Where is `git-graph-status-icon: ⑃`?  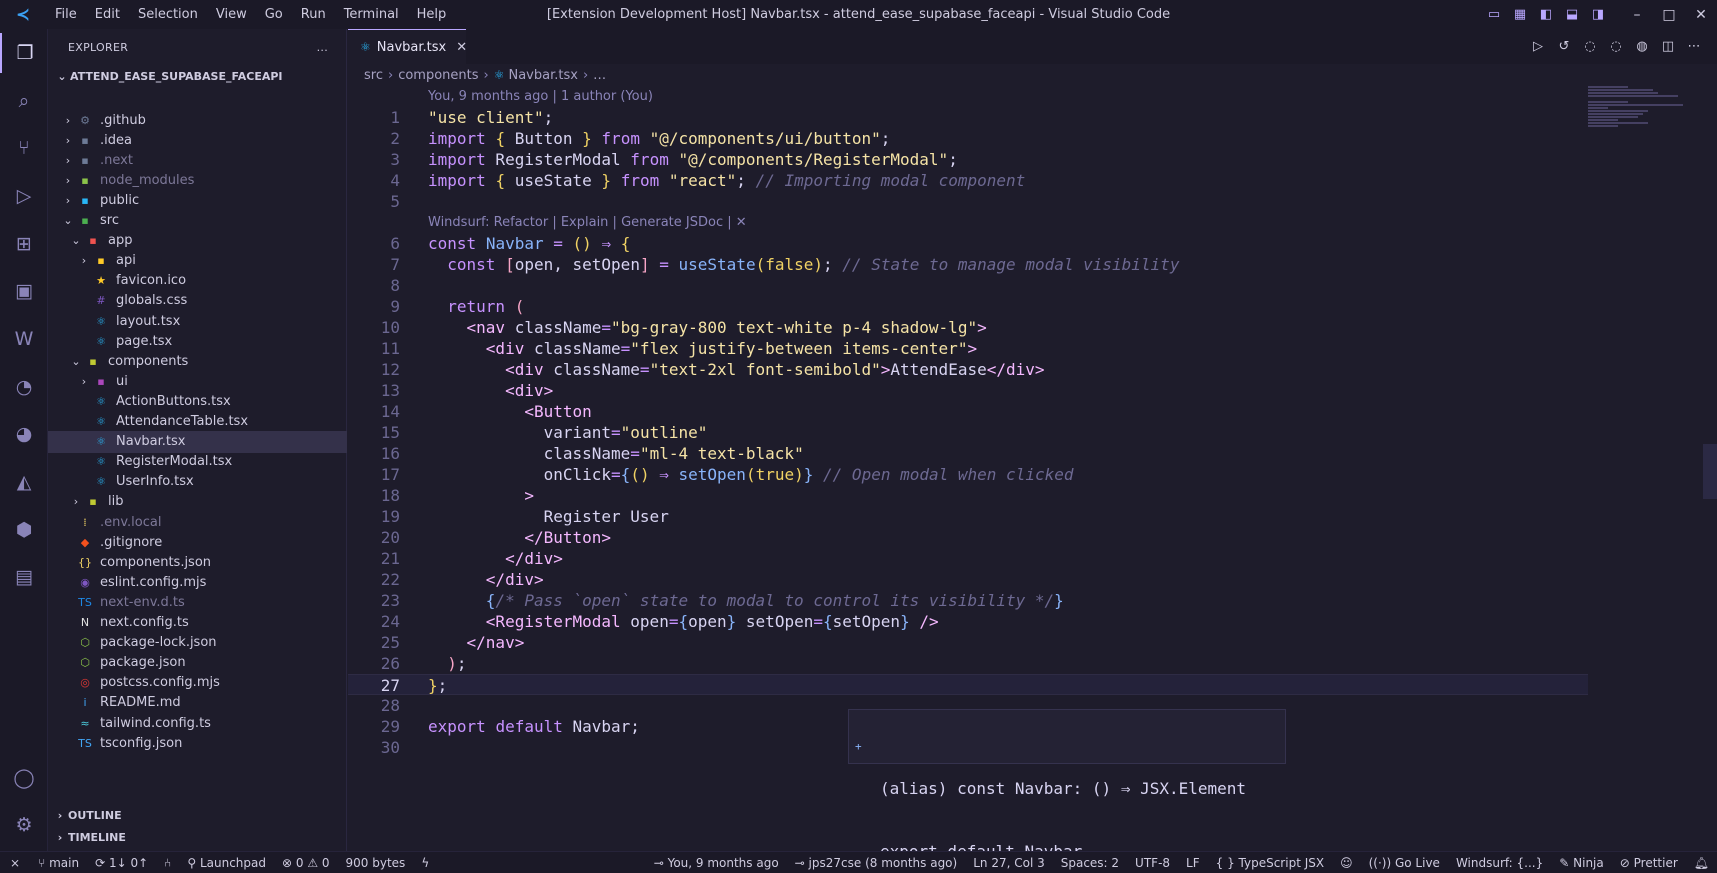 git-graph-status-icon: ⑃ is located at coordinates (167, 863).